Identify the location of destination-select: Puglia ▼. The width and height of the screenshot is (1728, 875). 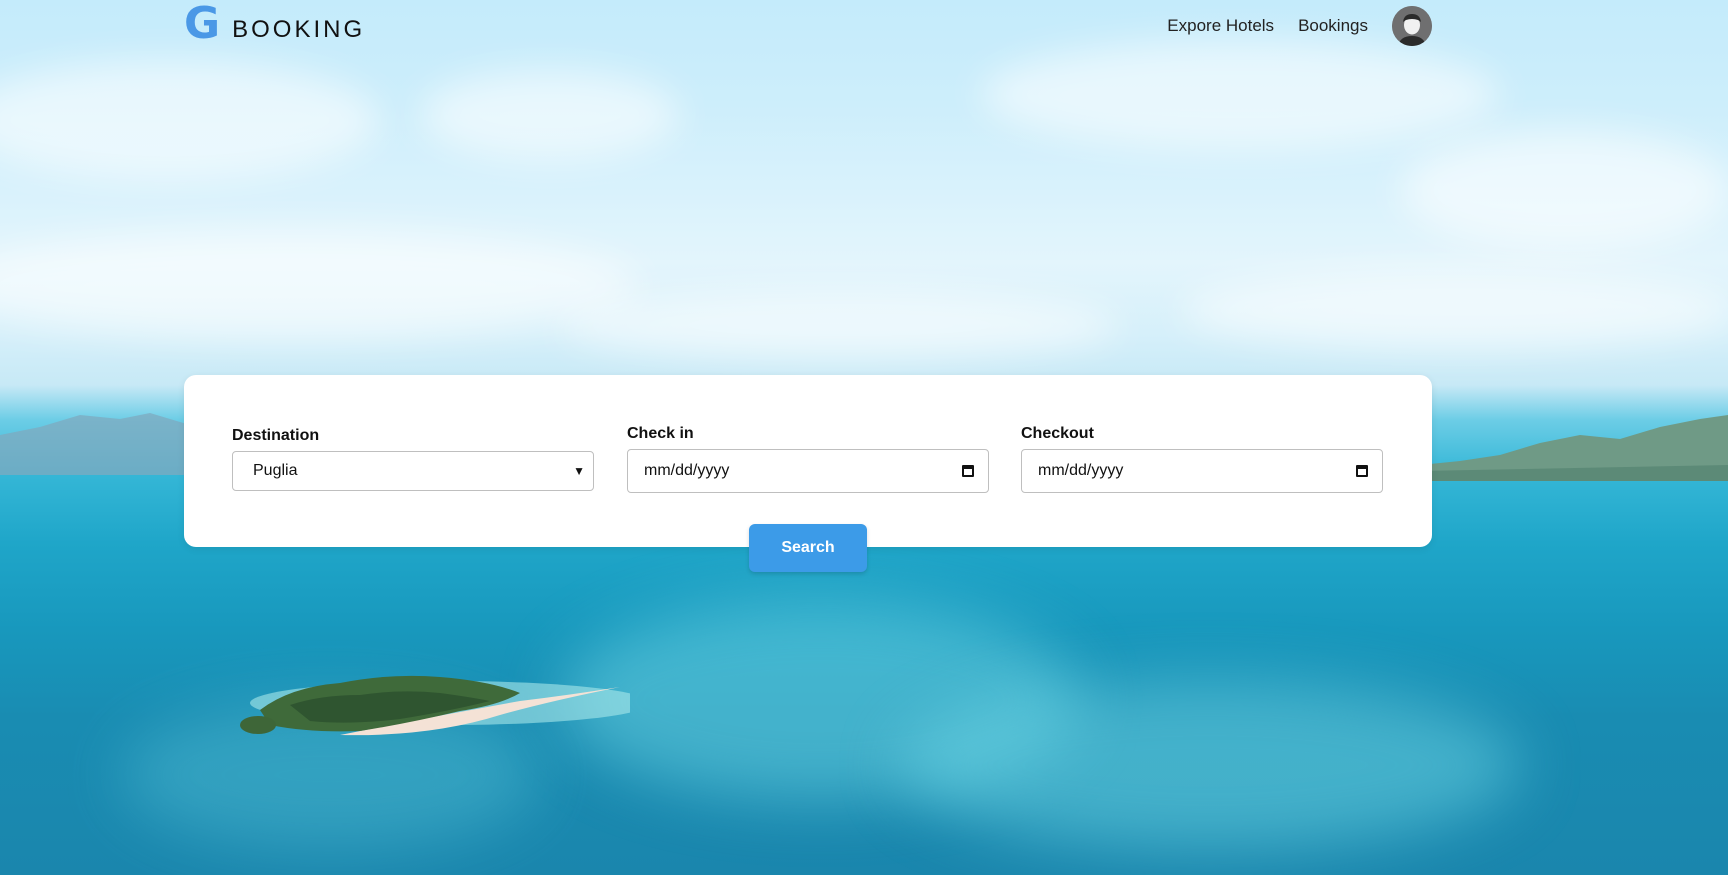
(413, 471).